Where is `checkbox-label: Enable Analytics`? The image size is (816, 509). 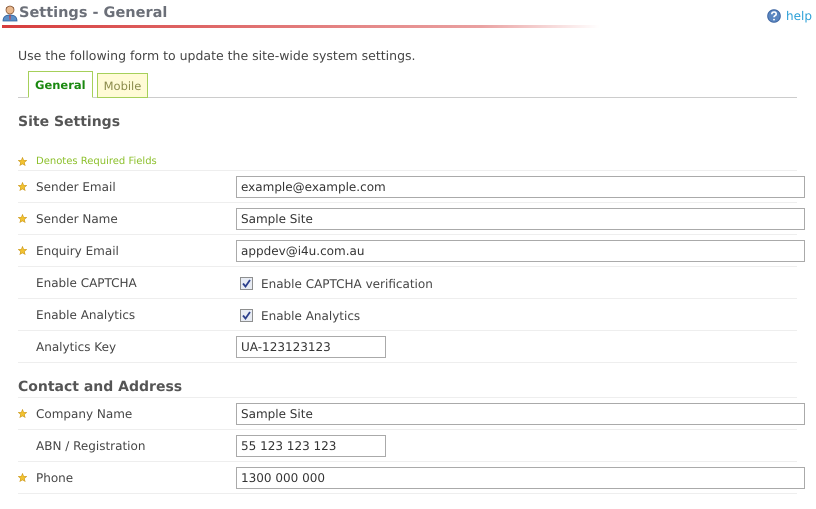 checkbox-label: Enable Analytics is located at coordinates (310, 316).